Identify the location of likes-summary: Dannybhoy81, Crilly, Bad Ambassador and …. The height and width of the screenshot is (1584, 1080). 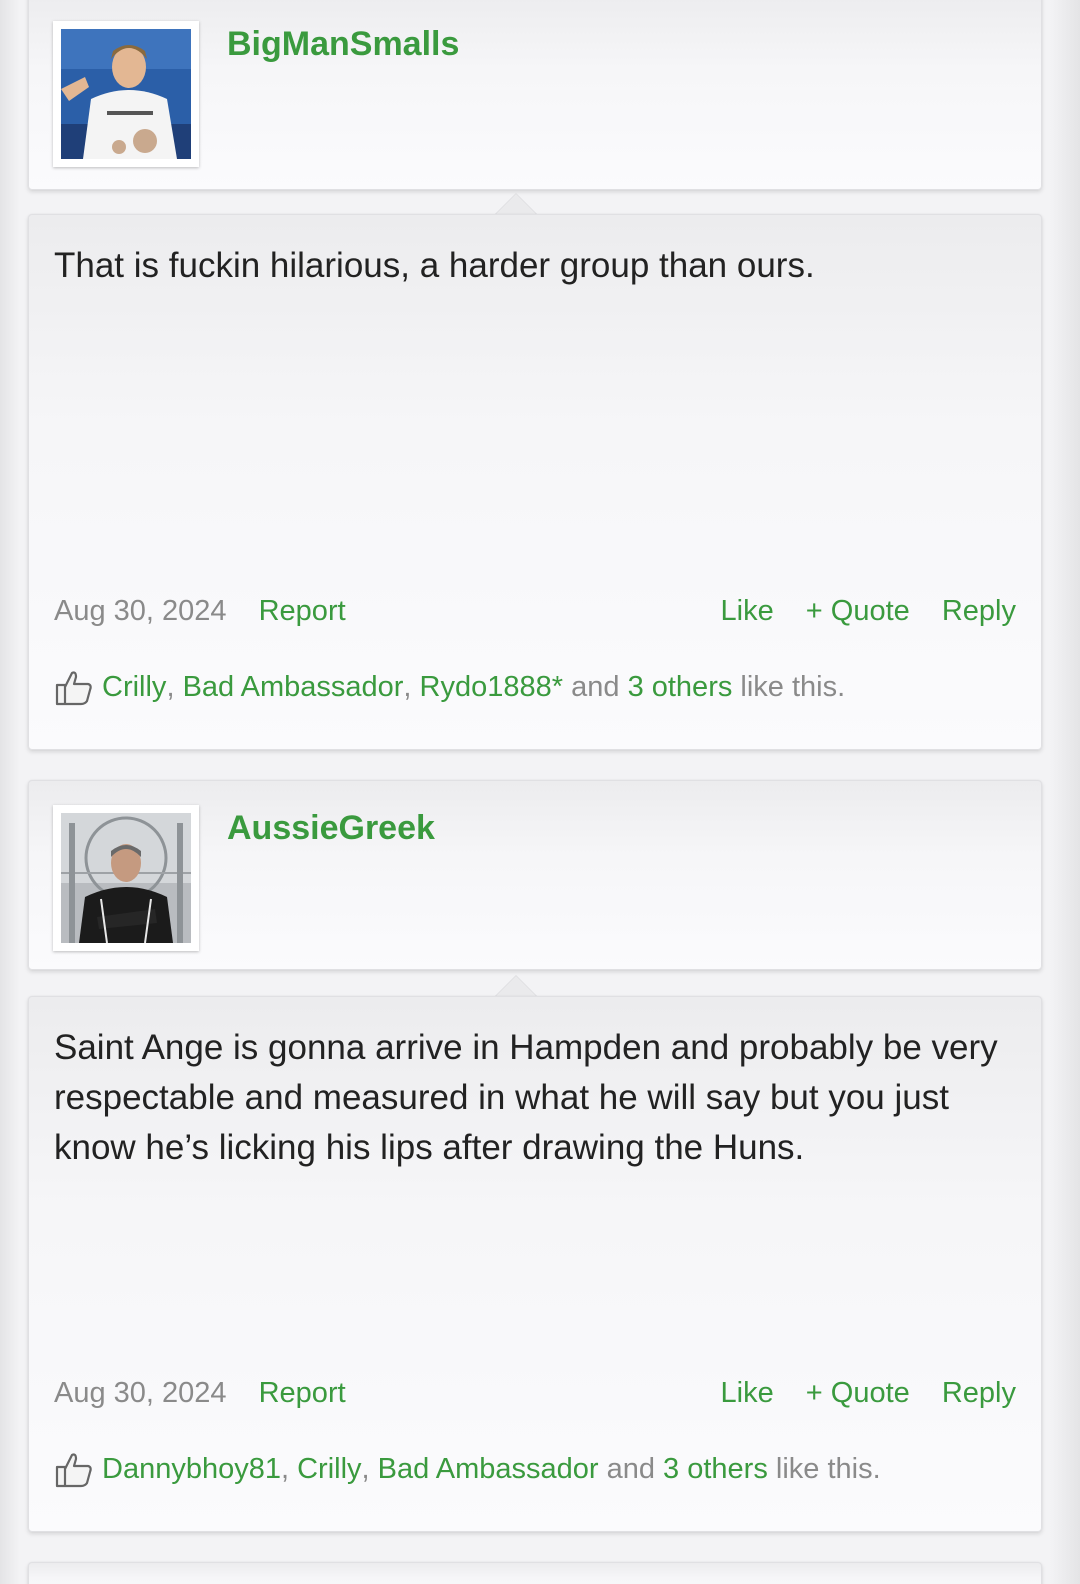
(467, 1469).